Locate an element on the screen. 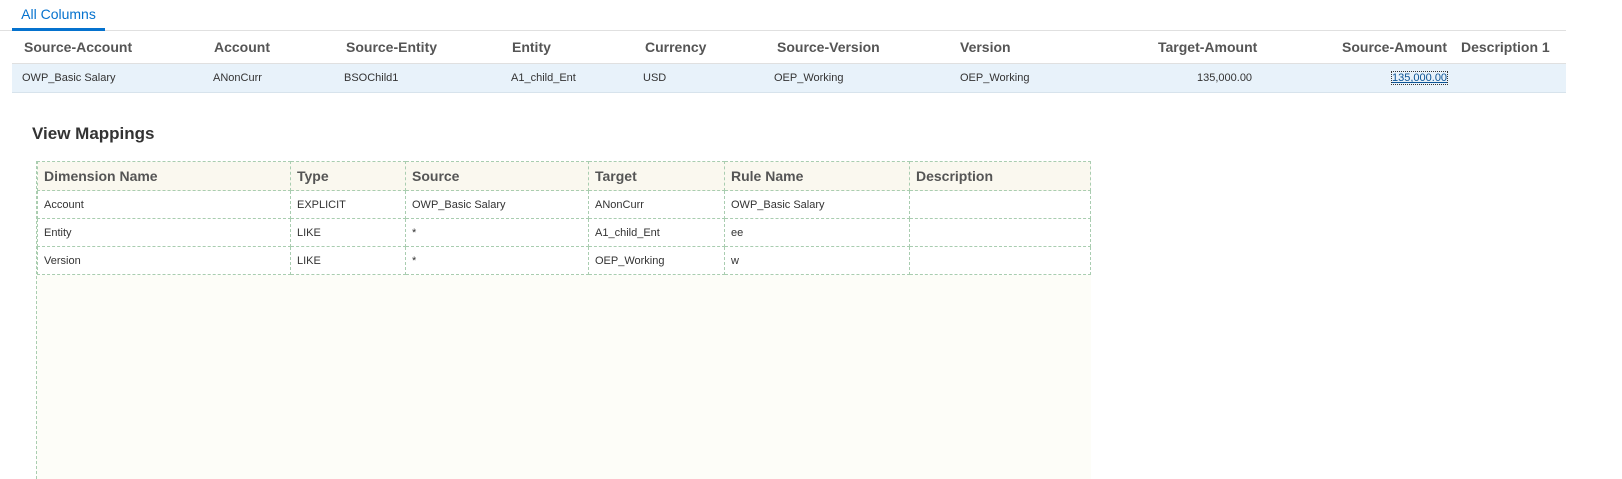  cell: w is located at coordinates (817, 260).